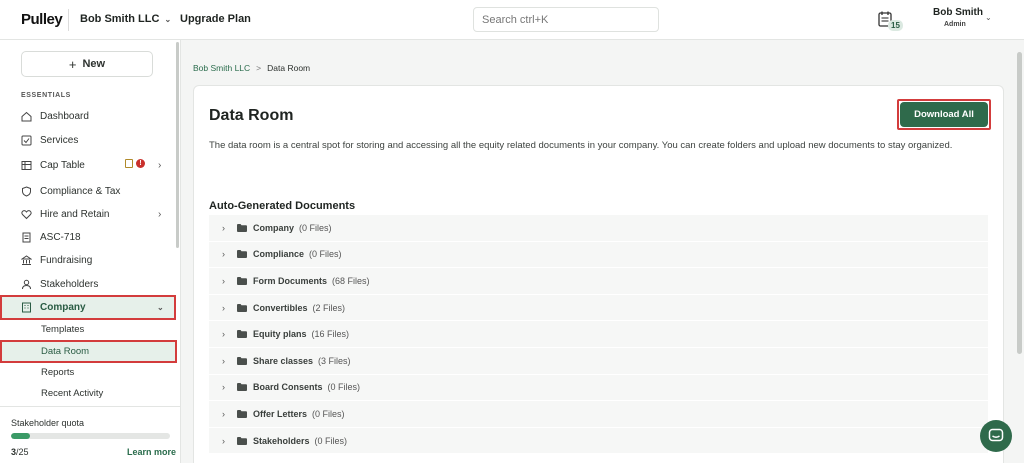 This screenshot has width=1024, height=463. What do you see at coordinates (598, 388) in the screenshot?
I see `folder-row: › Board Consents (0 Files)` at bounding box center [598, 388].